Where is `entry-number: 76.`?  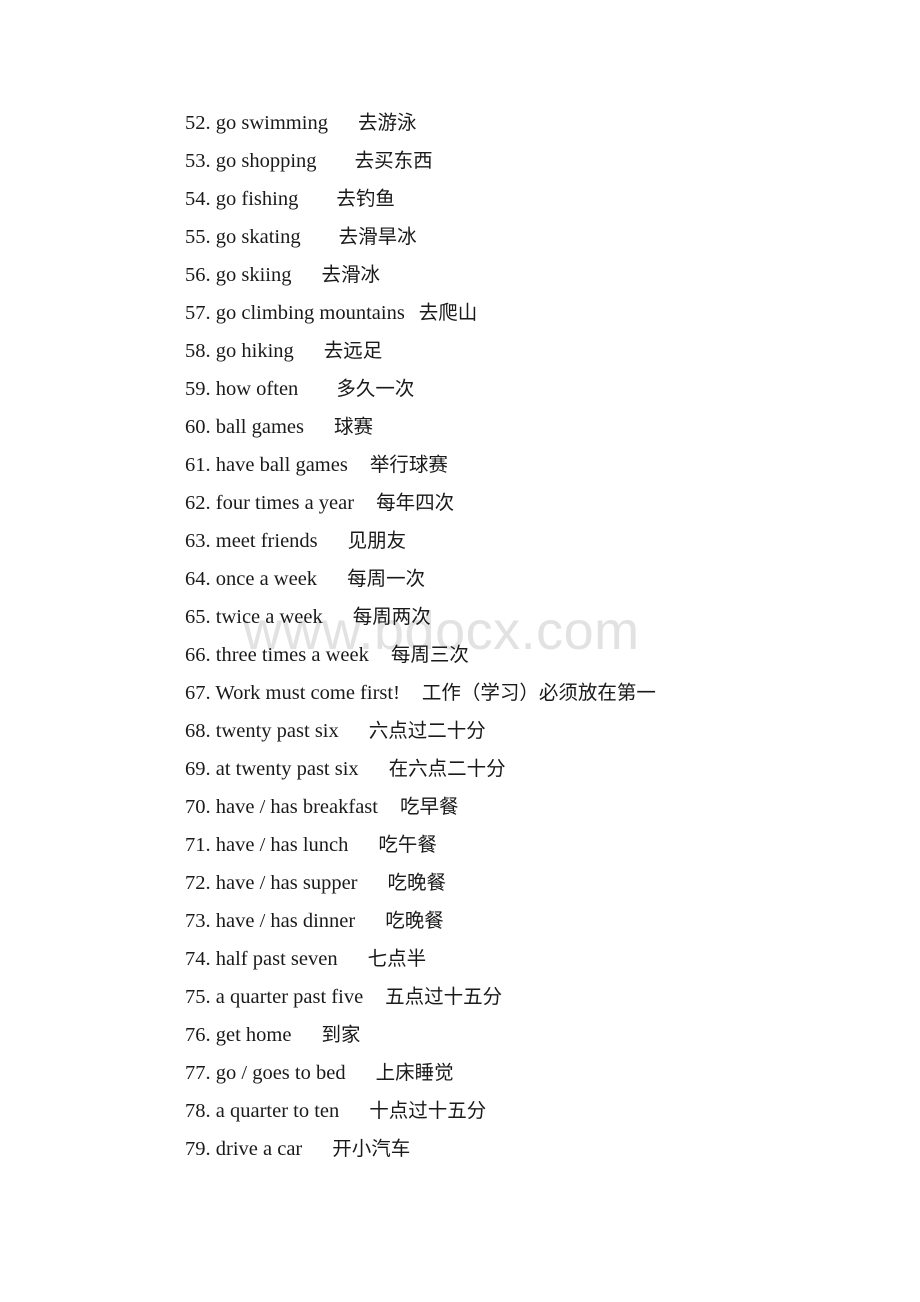
entry-number: 76. is located at coordinates (198, 1035).